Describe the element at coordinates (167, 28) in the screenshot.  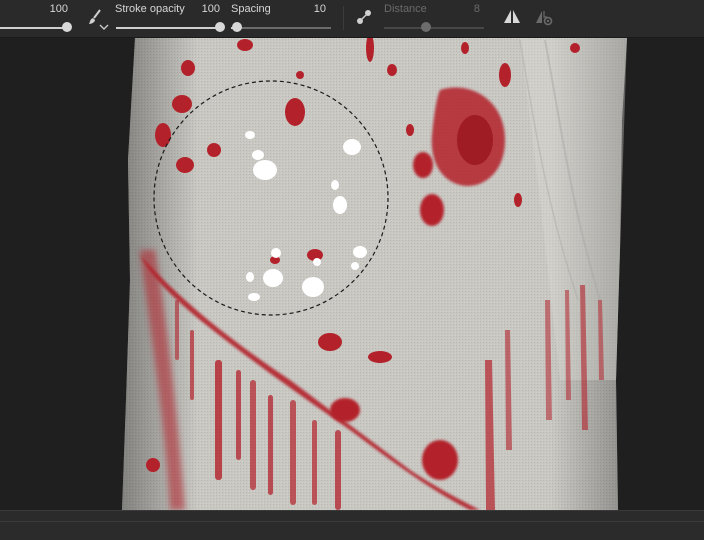
I see `stroke-opacity-slider-fill` at that location.